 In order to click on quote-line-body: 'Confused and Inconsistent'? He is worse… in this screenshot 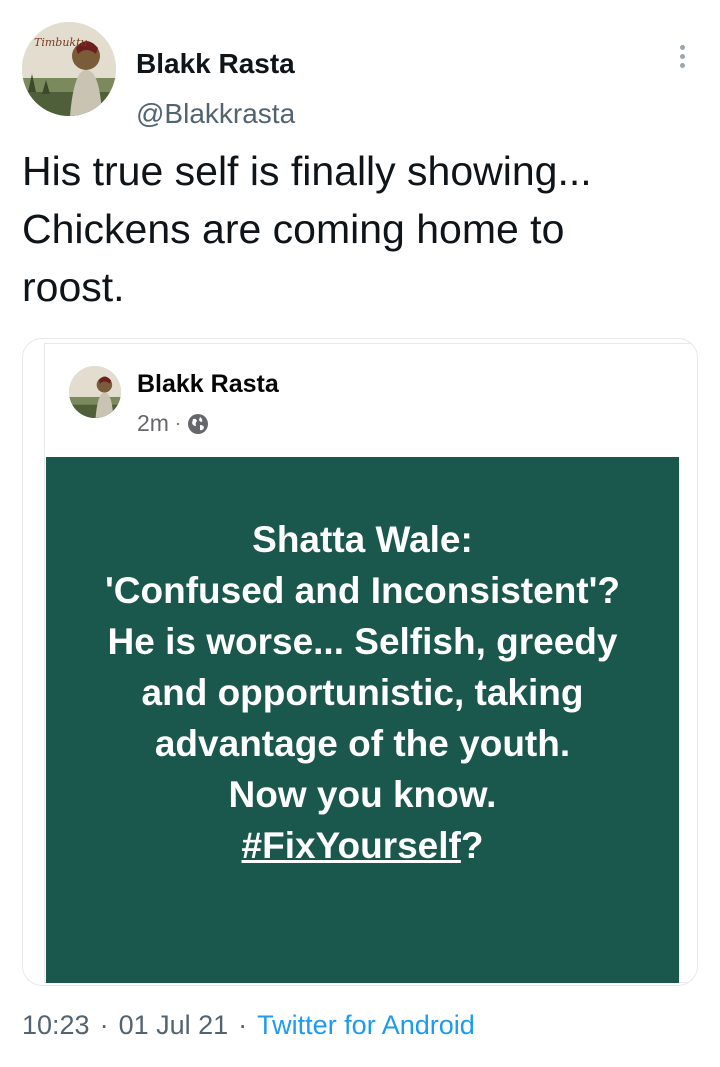, I will do `click(362, 666)`.